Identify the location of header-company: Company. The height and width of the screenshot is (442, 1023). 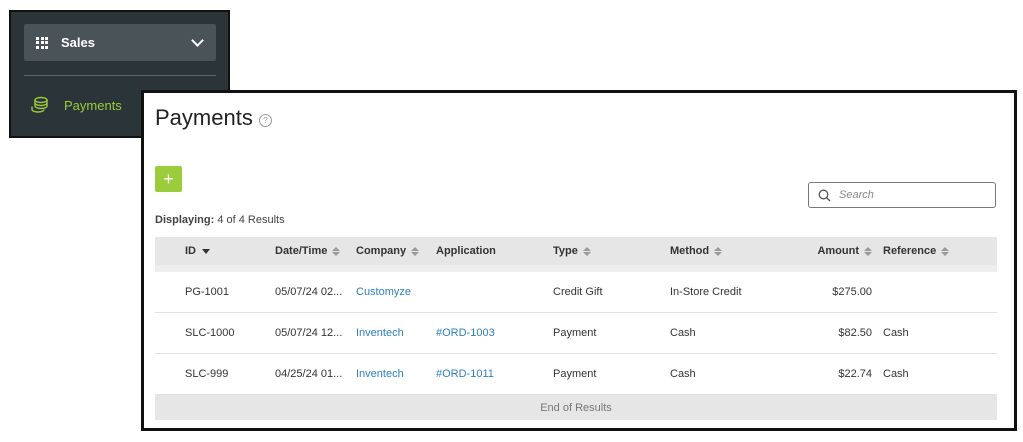
(396, 251).